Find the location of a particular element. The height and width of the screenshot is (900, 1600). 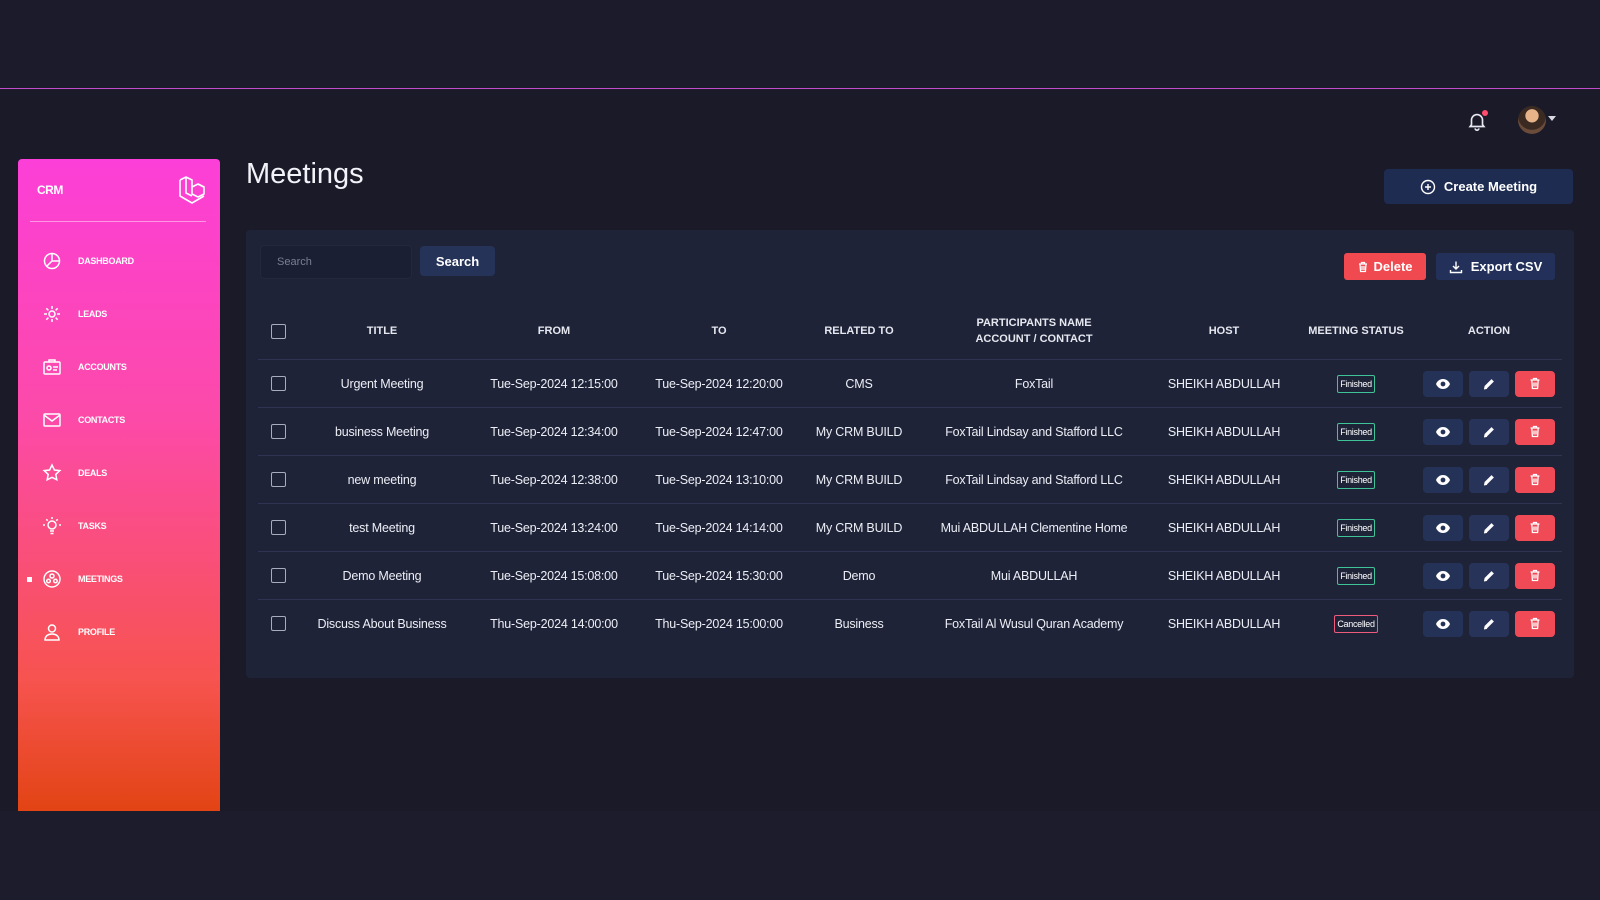

brand-name: CRM is located at coordinates (50, 190).